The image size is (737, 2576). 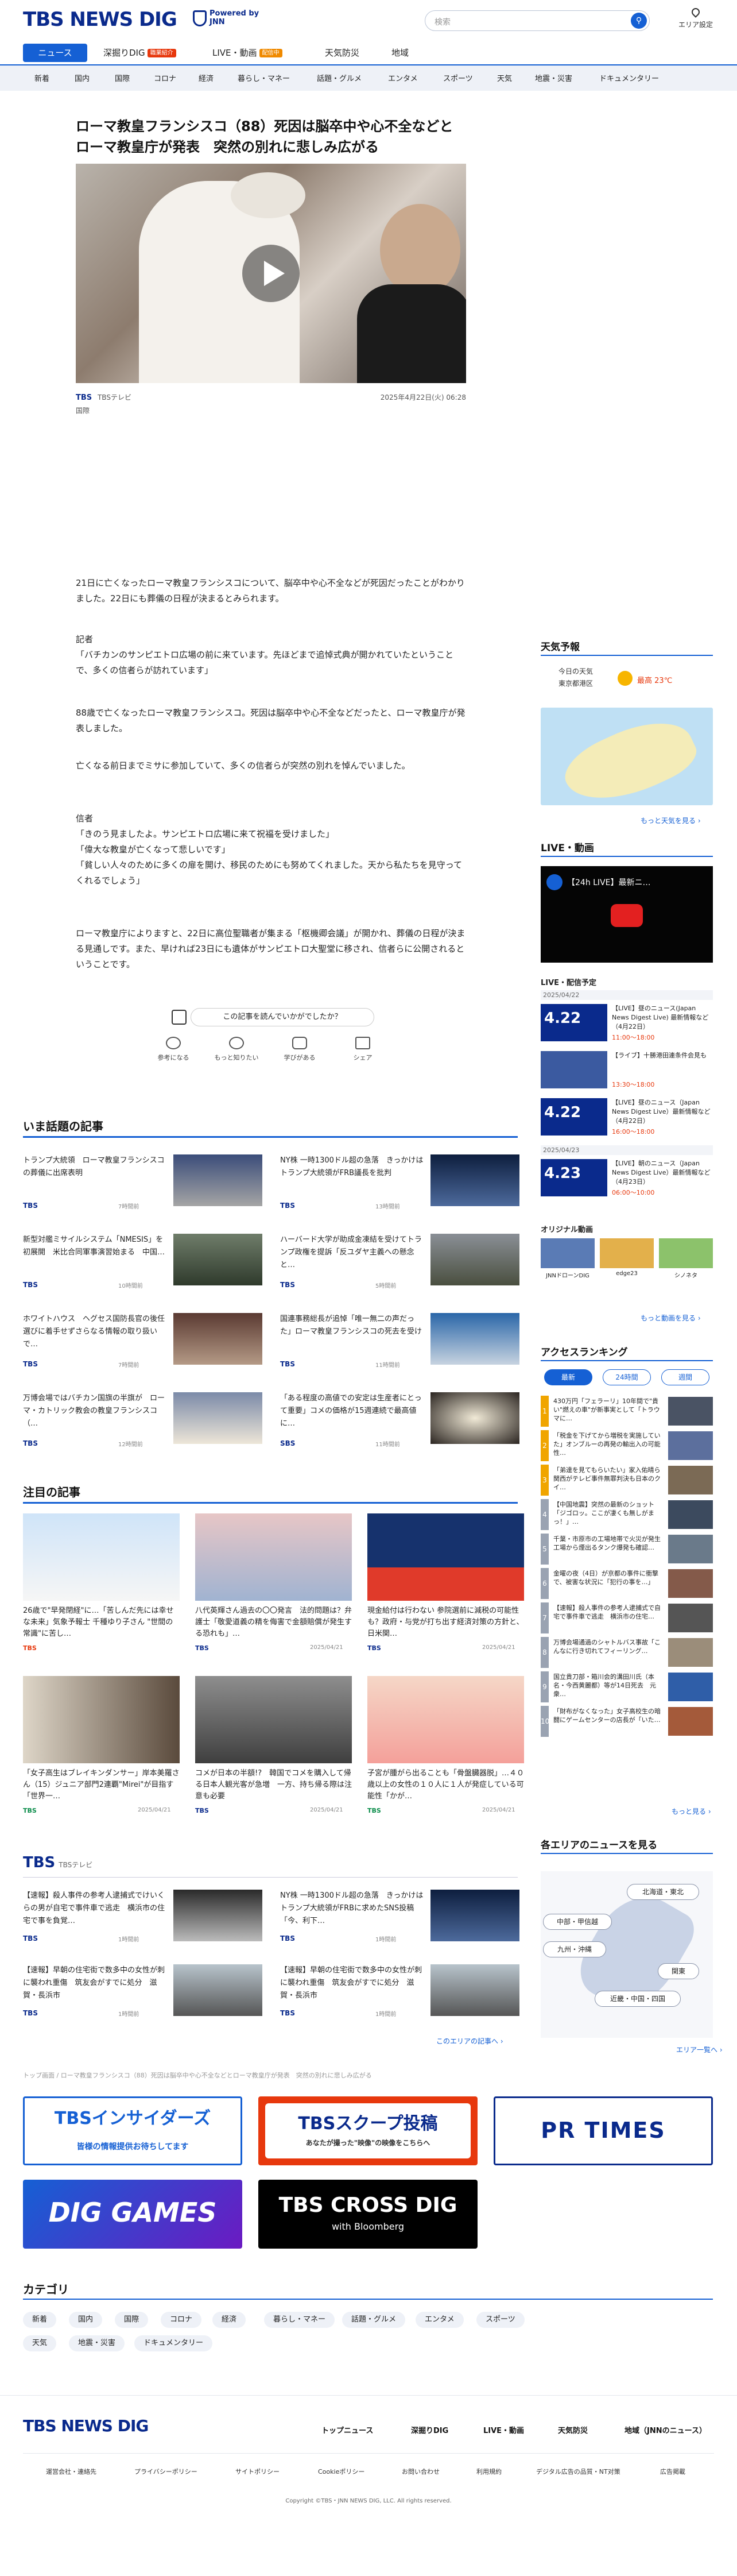 I want to click on search-input: 検索, so click(x=443, y=22).